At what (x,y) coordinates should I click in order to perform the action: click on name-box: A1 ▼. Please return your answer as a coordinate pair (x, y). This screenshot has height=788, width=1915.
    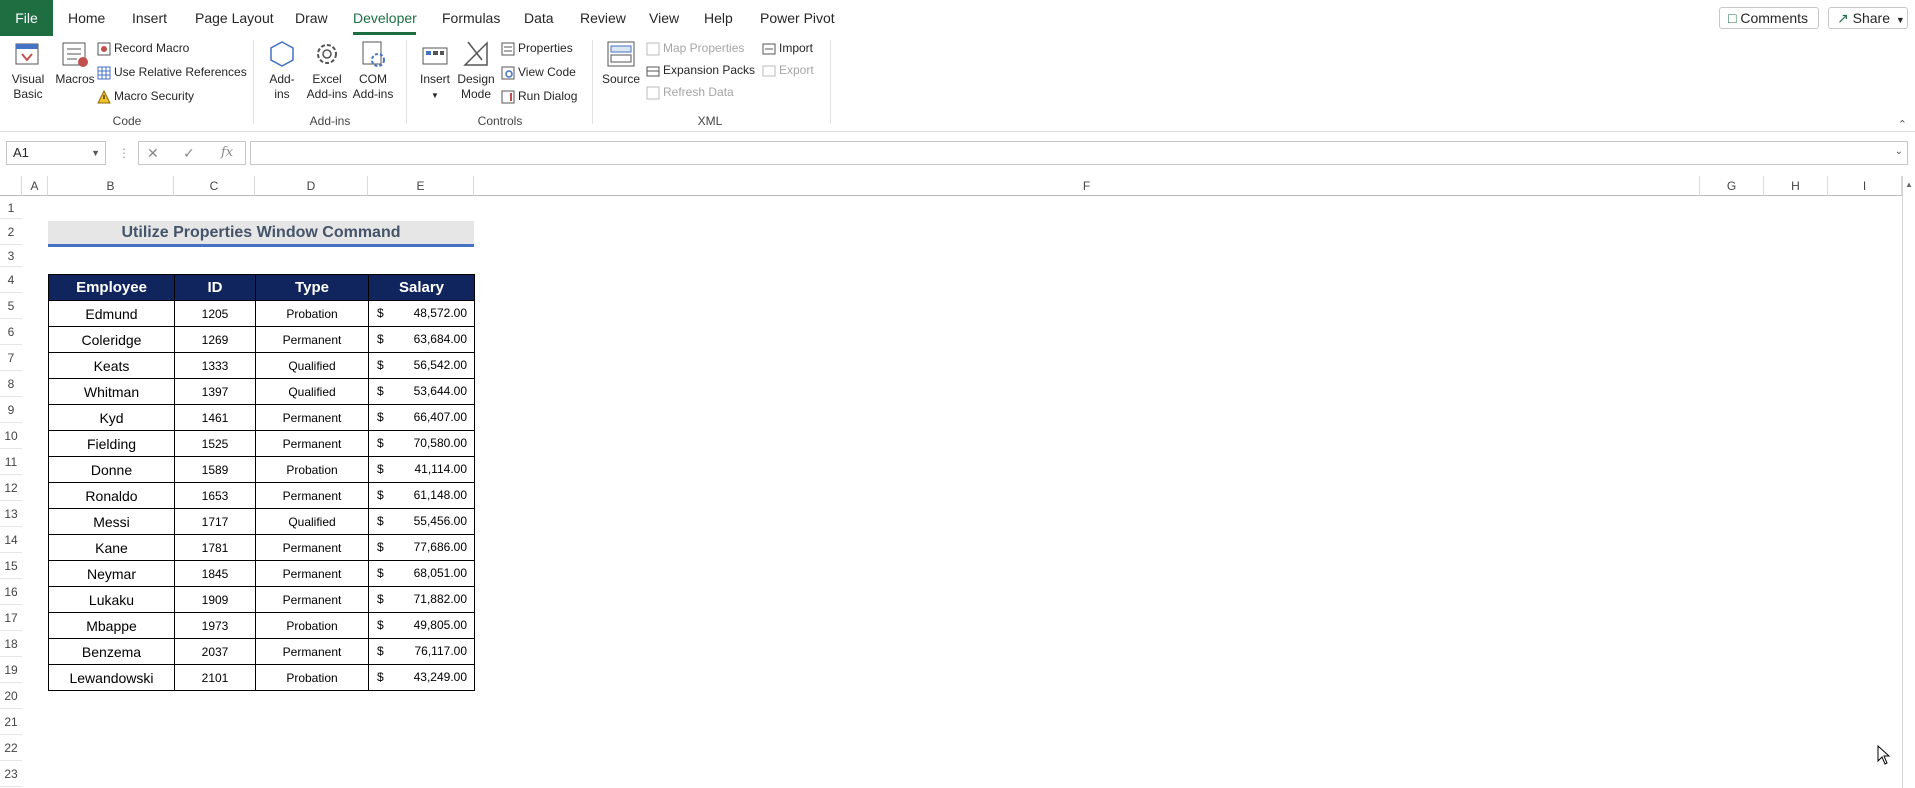
    Looking at the image, I should click on (56, 153).